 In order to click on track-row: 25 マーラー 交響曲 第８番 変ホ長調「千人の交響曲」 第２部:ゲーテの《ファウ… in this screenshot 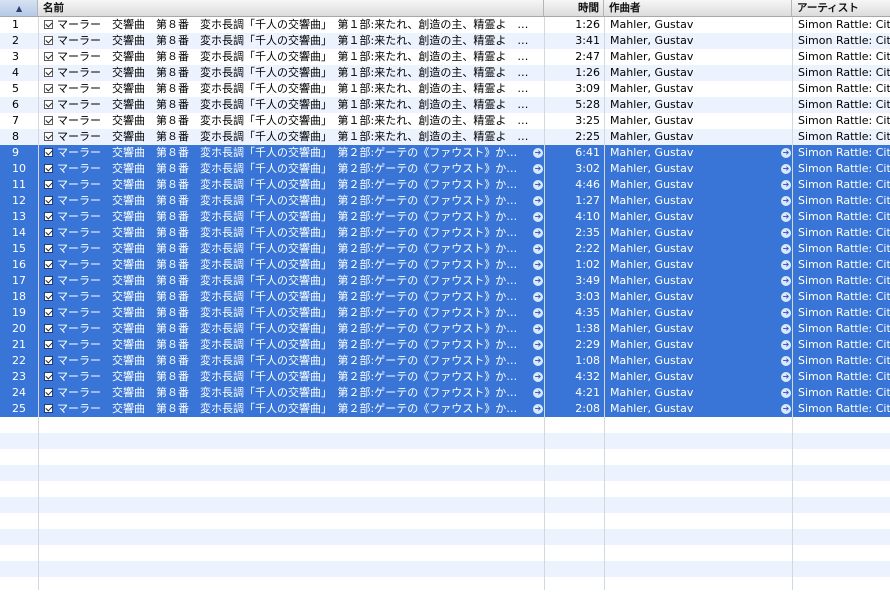, I will do `click(445, 409)`.